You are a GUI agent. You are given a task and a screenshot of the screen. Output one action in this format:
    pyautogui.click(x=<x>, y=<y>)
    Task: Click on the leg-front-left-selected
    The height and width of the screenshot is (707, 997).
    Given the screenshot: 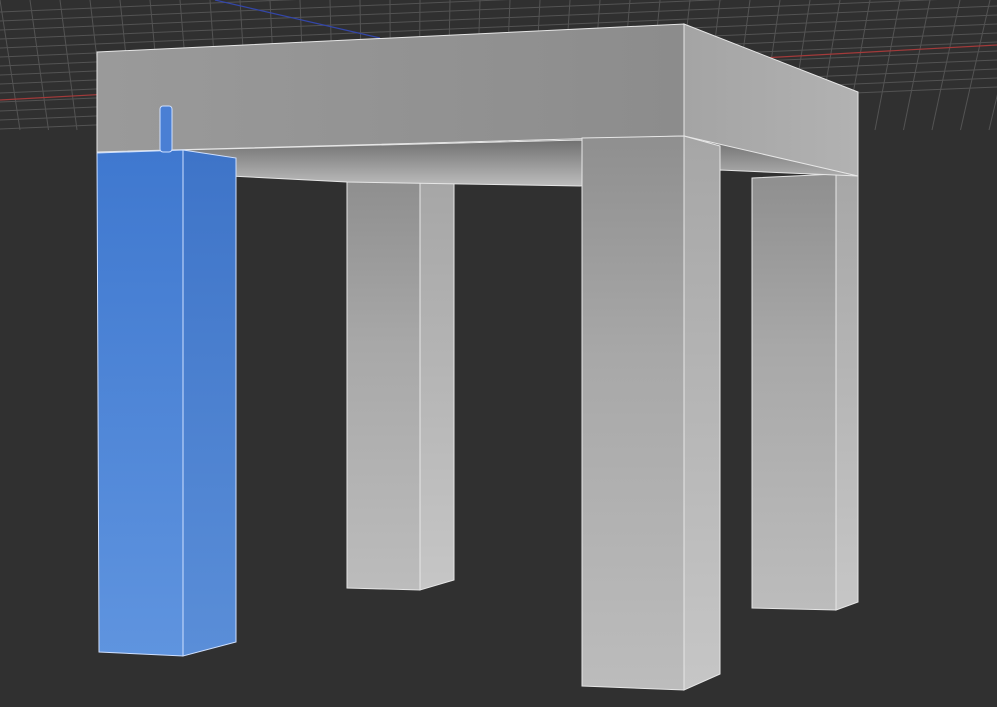 What is the action you would take?
    pyautogui.click(x=166, y=403)
    